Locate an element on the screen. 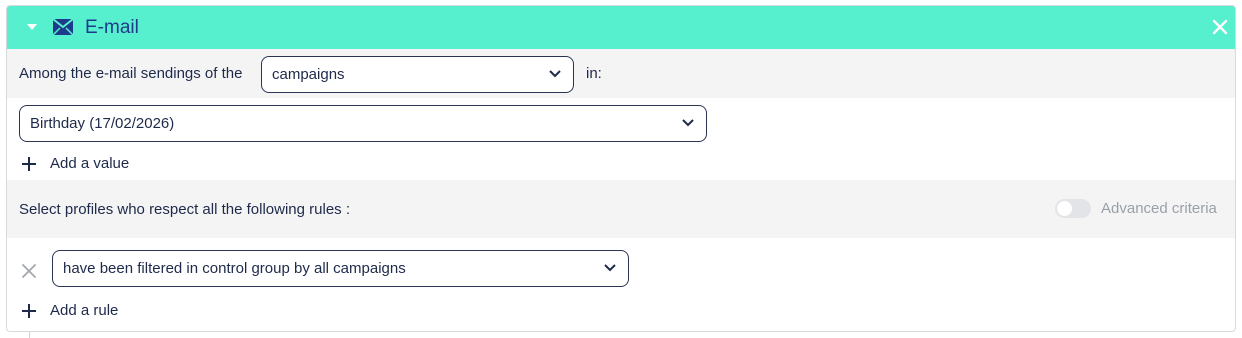 The height and width of the screenshot is (338, 1242). sending-label: Among the e-mail sendings of the is located at coordinates (131, 73).